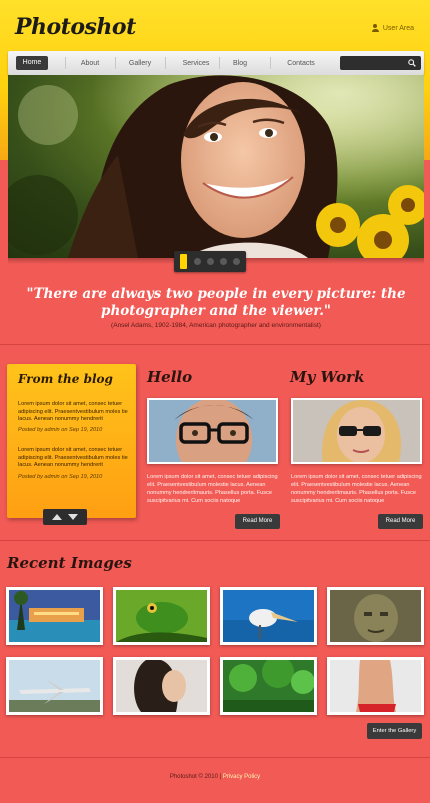  Describe the element at coordinates (161, 686) in the screenshot. I see `gallery-thumb-woman-profile` at that location.